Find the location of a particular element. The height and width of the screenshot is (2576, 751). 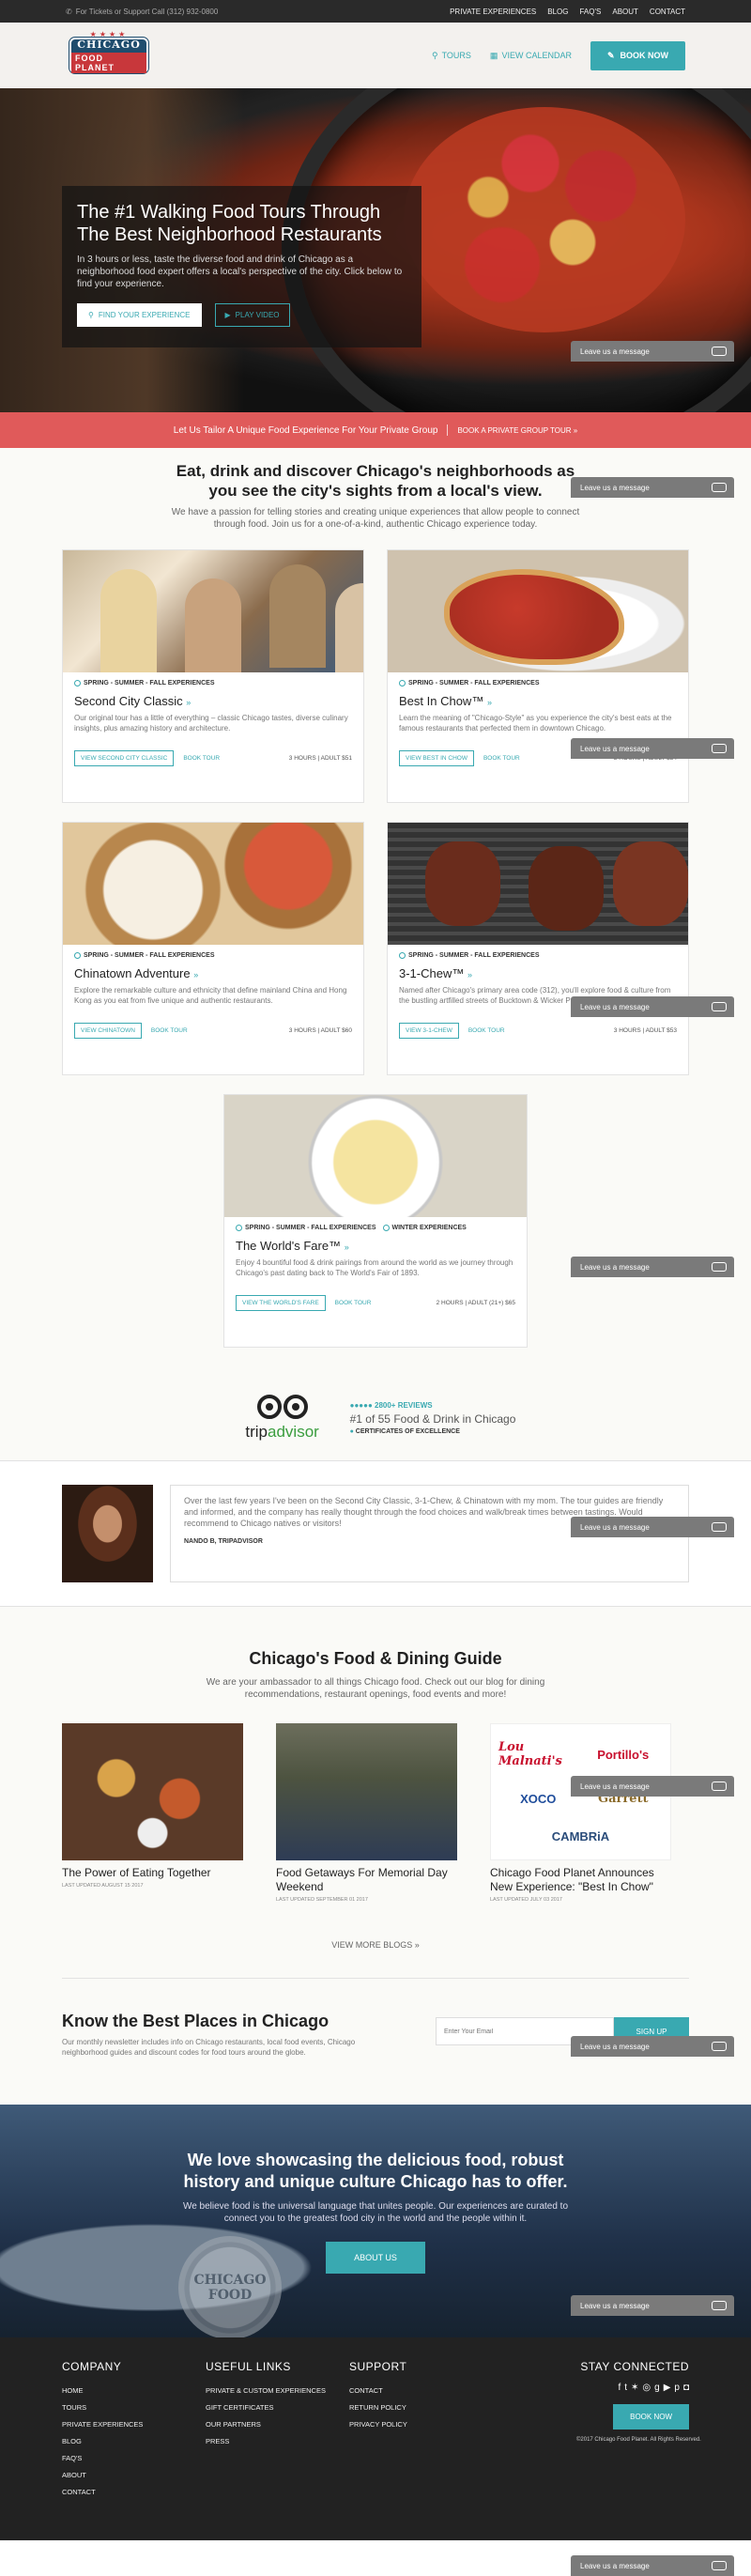

footer-link-about: ABOUT is located at coordinates (74, 2475).